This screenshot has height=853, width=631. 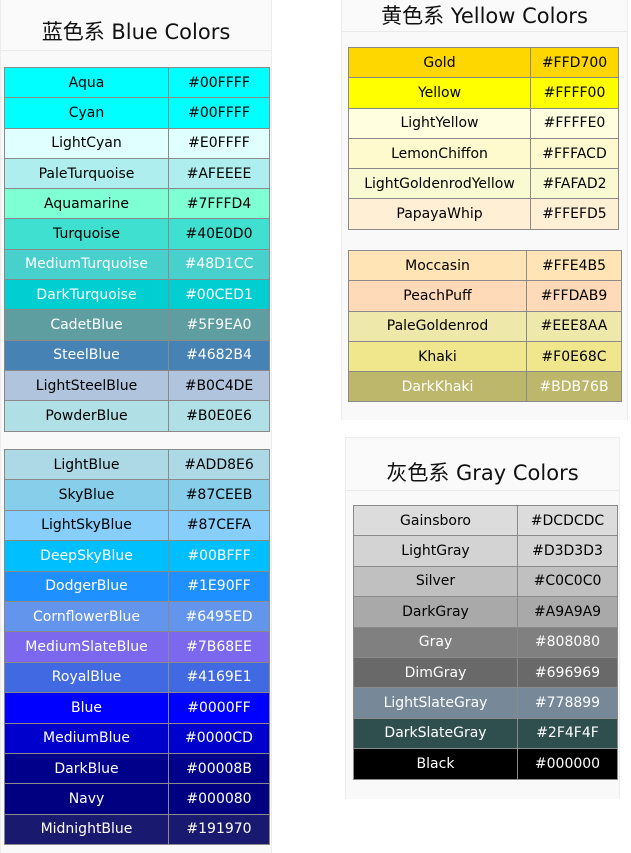 I want to click on color-name-cell: Aquamarine, so click(x=86, y=204).